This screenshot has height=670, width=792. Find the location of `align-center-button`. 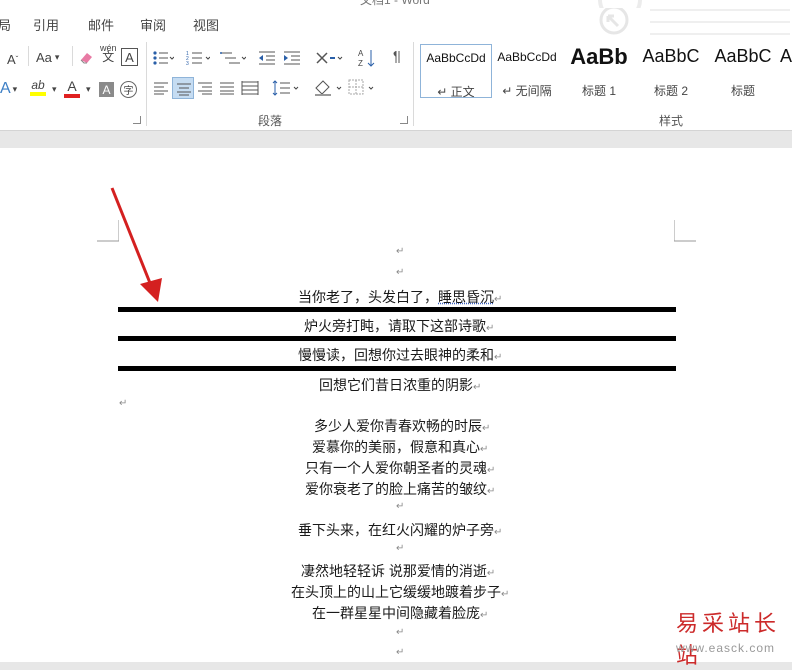

align-center-button is located at coordinates (183, 88).